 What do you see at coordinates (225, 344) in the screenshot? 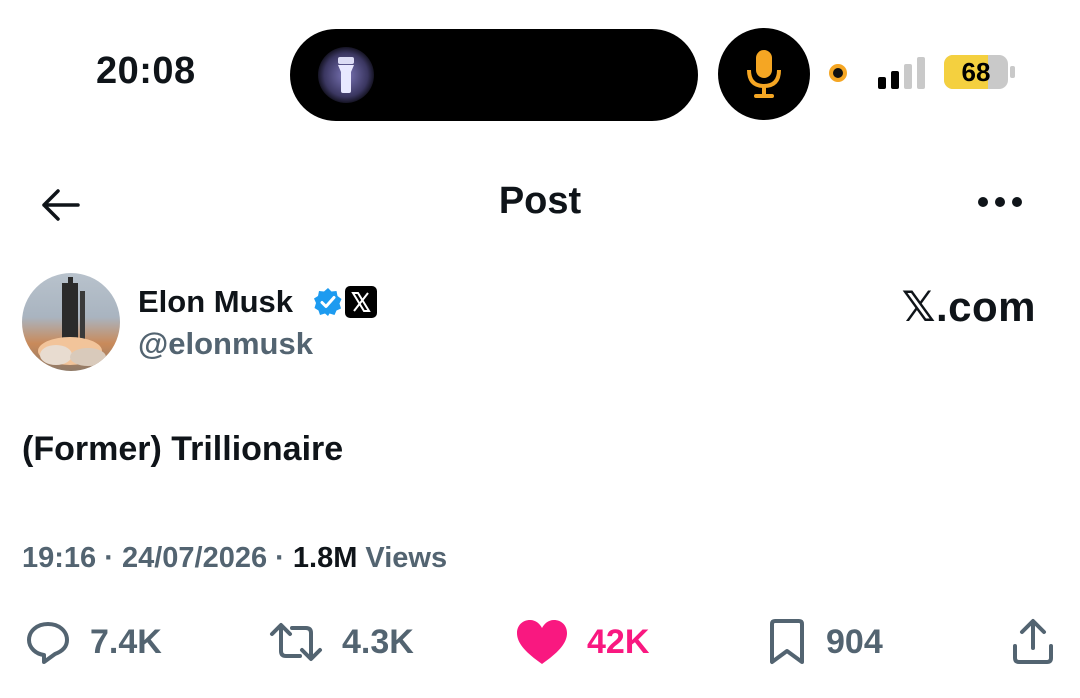
I see `author-handle: @elonmusk` at bounding box center [225, 344].